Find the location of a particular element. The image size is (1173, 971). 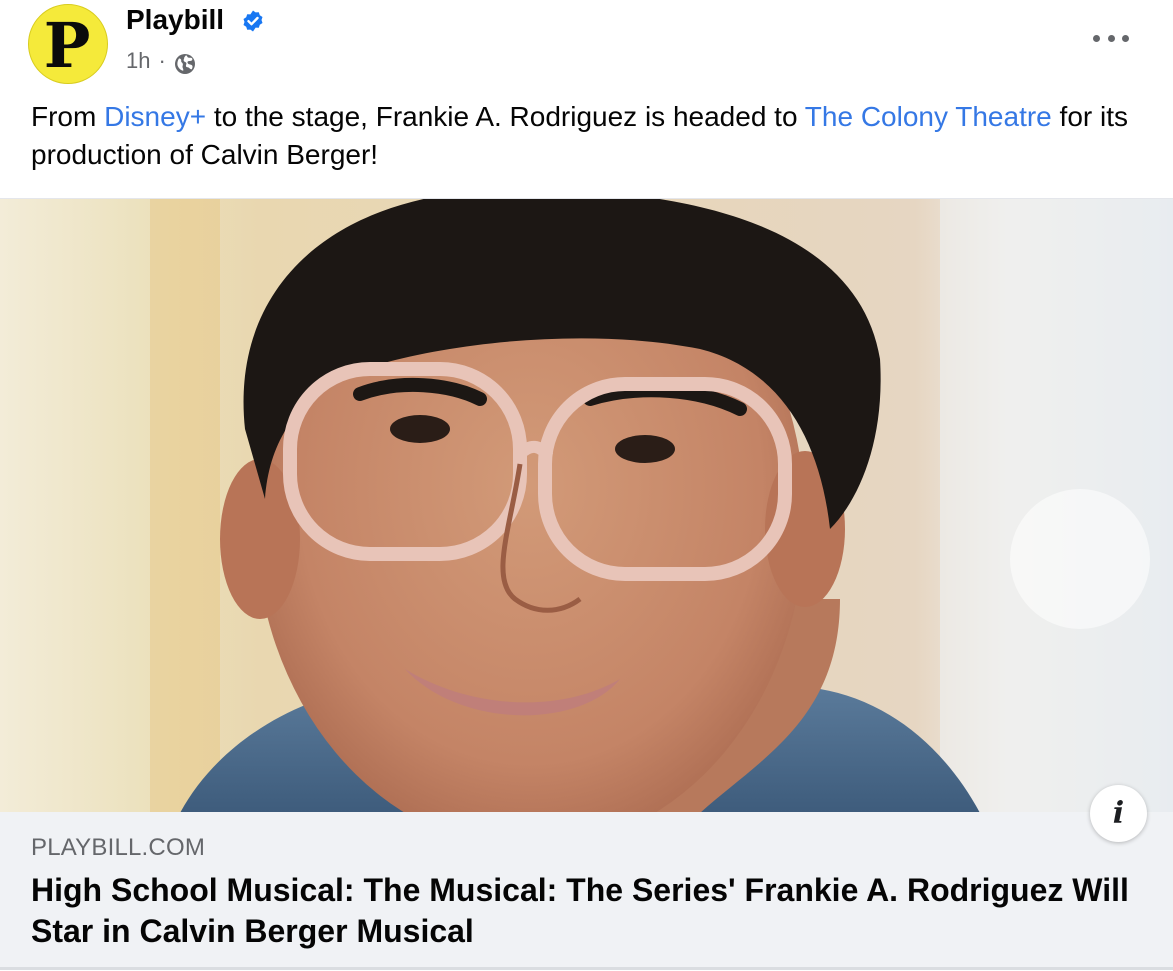

globe-icon is located at coordinates (184, 64).